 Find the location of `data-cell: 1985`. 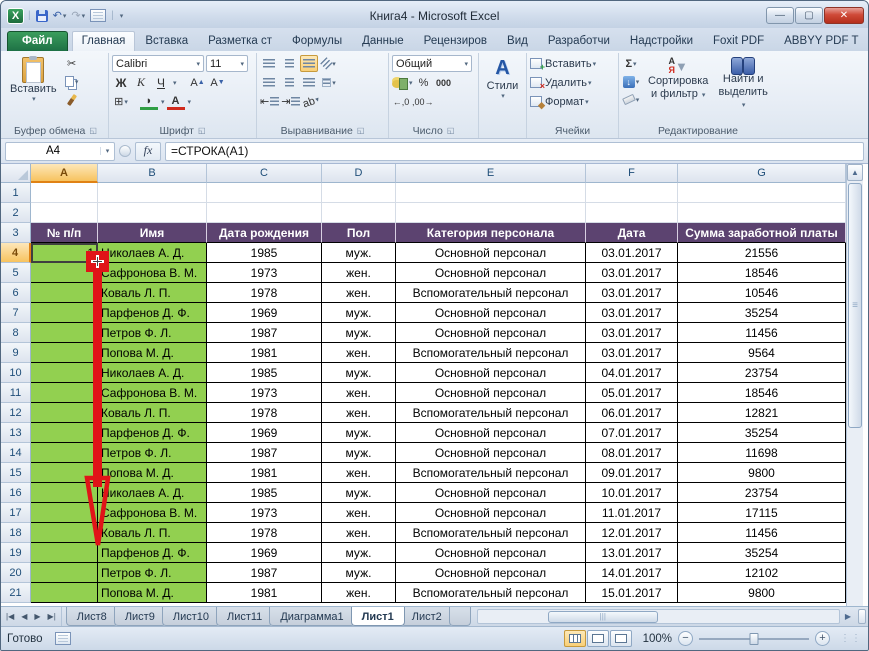

data-cell: 1985 is located at coordinates (264, 253).